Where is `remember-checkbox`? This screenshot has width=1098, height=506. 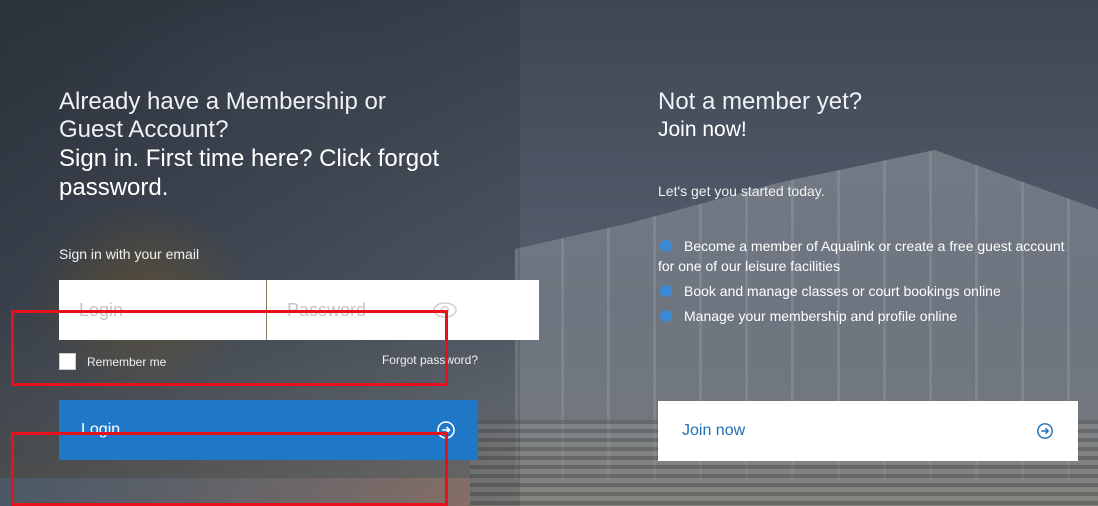 remember-checkbox is located at coordinates (67, 361).